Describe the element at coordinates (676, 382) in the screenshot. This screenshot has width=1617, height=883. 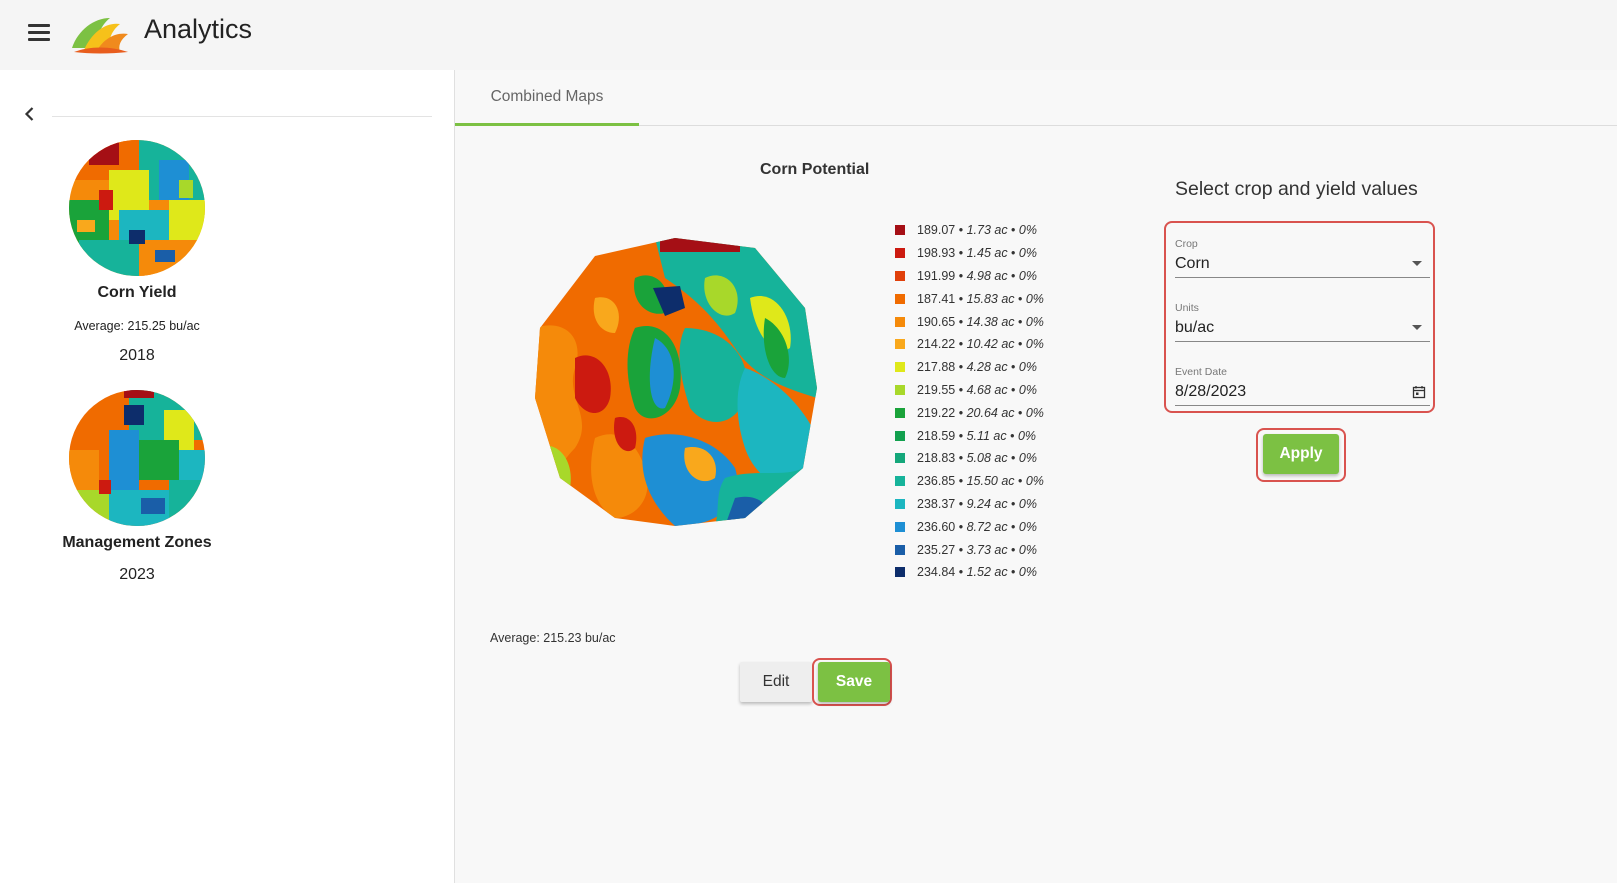
I see `corn-potential-map` at that location.